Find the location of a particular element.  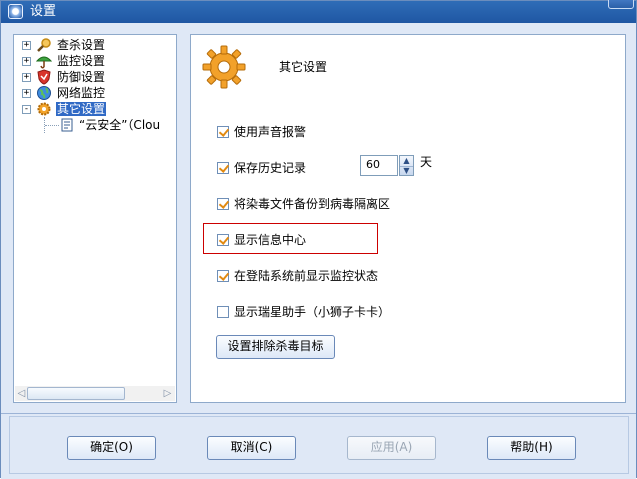

tree-item-defense-settings: + 防御设置 is located at coordinates (94, 77).